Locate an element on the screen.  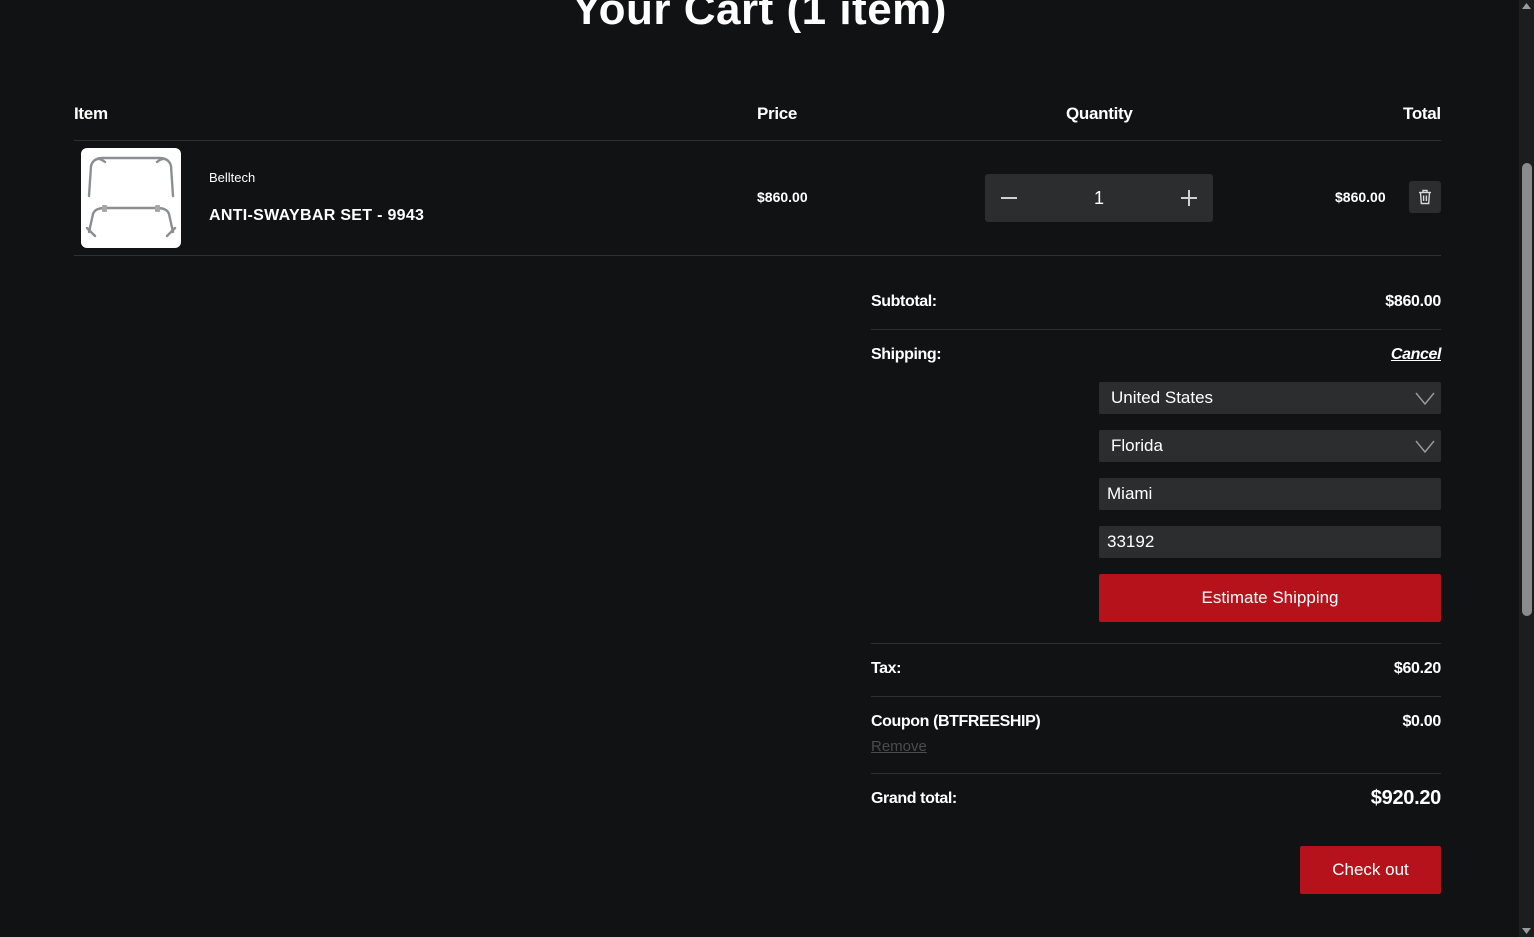
row-divider is located at coordinates (757, 255).